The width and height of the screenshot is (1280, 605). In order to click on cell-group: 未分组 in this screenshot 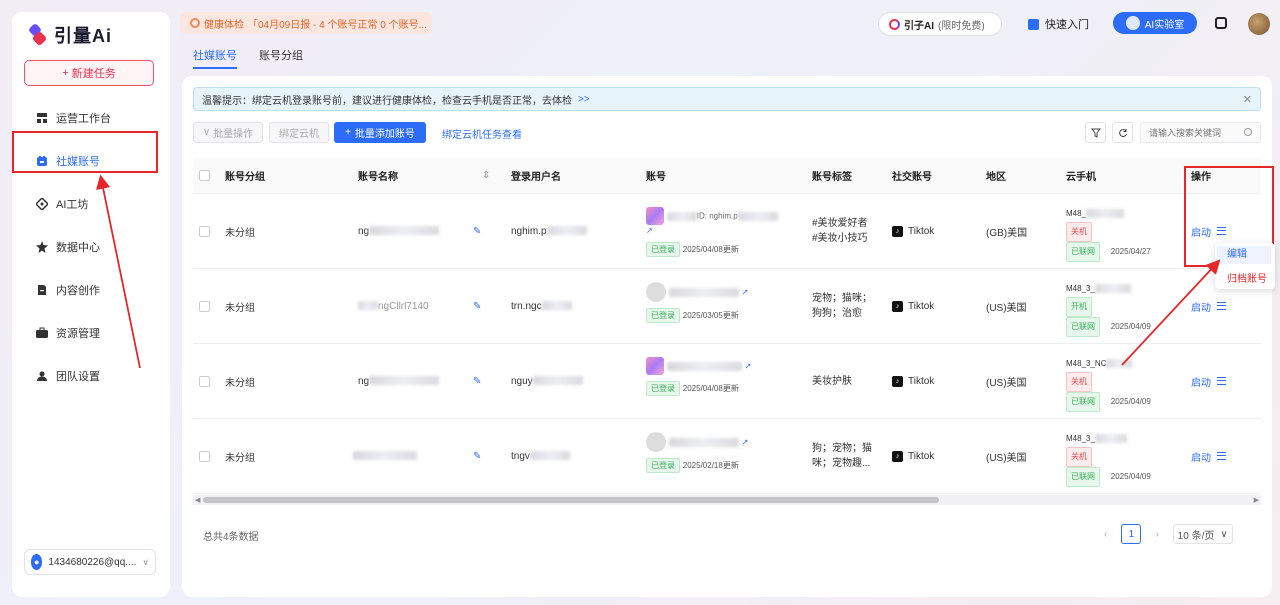, I will do `click(240, 308)`.